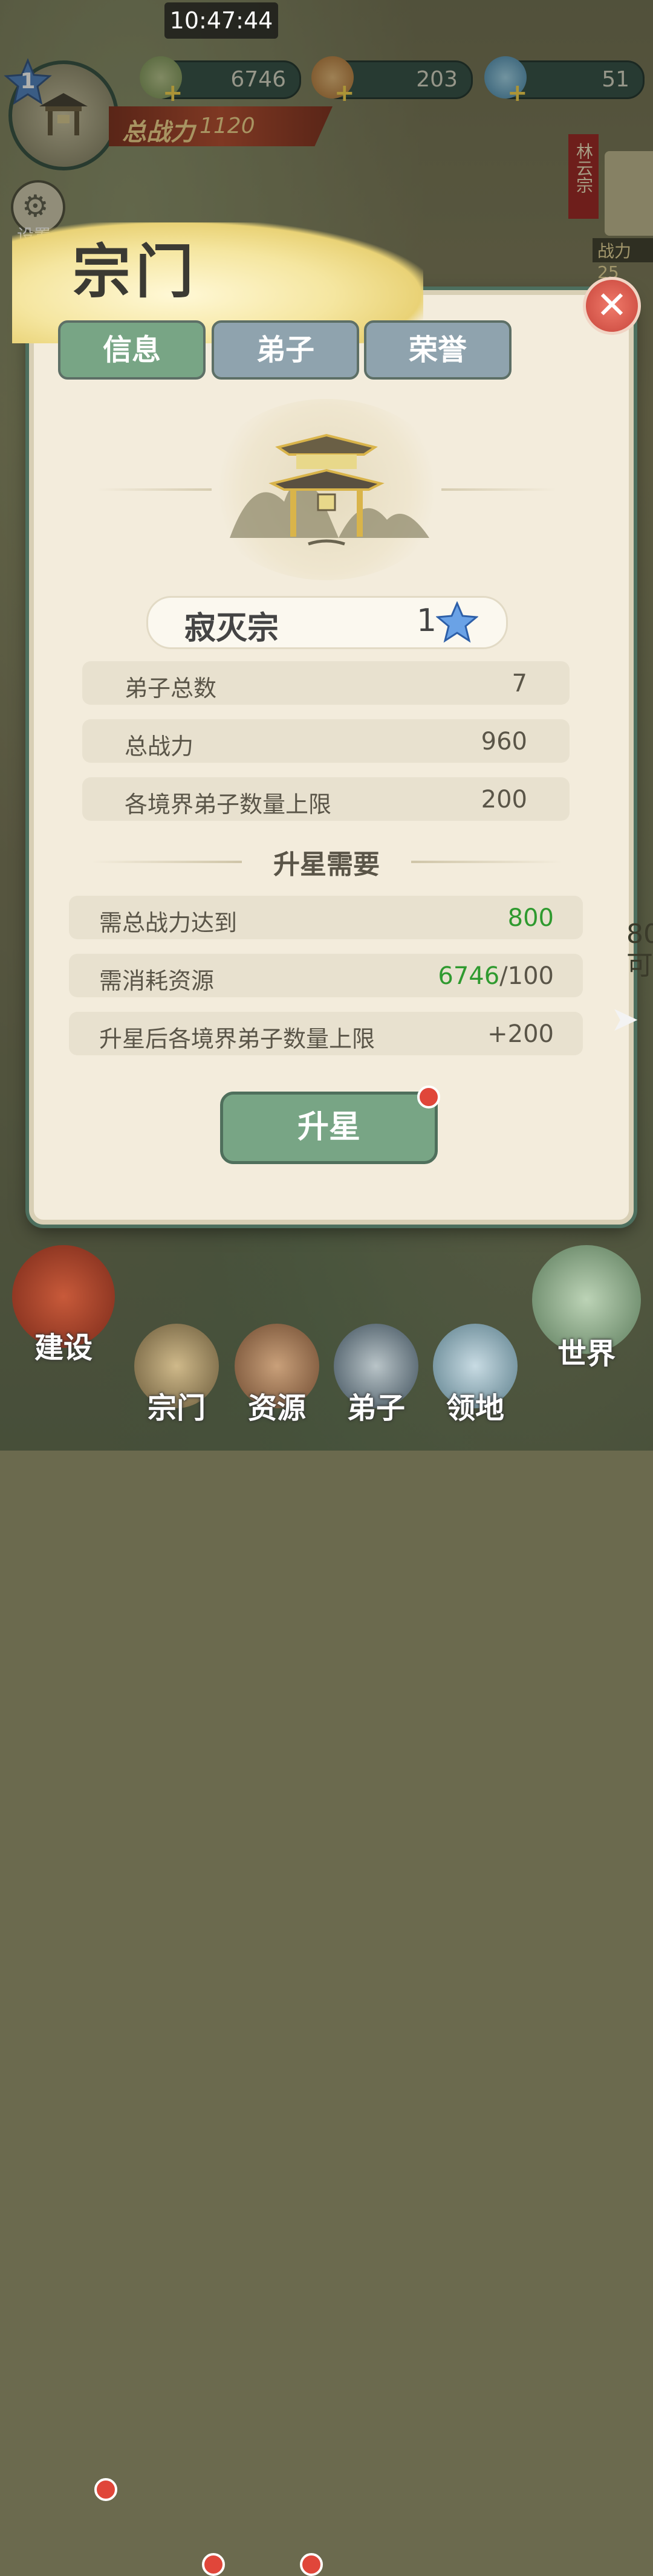 The height and width of the screenshot is (2576, 653). What do you see at coordinates (160, 746) in the screenshot?
I see `info-row-label: 总战力` at bounding box center [160, 746].